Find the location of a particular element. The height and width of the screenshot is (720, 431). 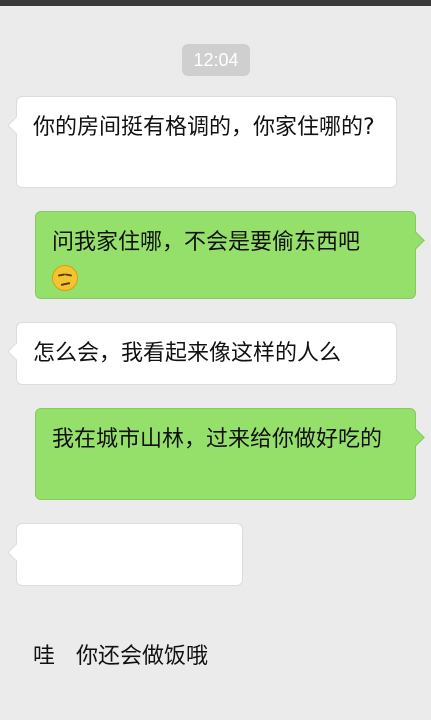

timestamp-badge: 12:04 is located at coordinates (216, 60).